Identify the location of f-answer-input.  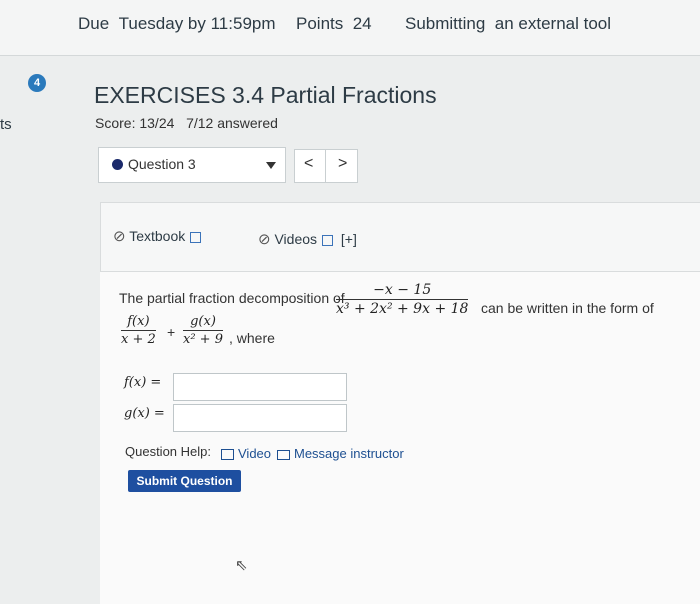
(260, 387).